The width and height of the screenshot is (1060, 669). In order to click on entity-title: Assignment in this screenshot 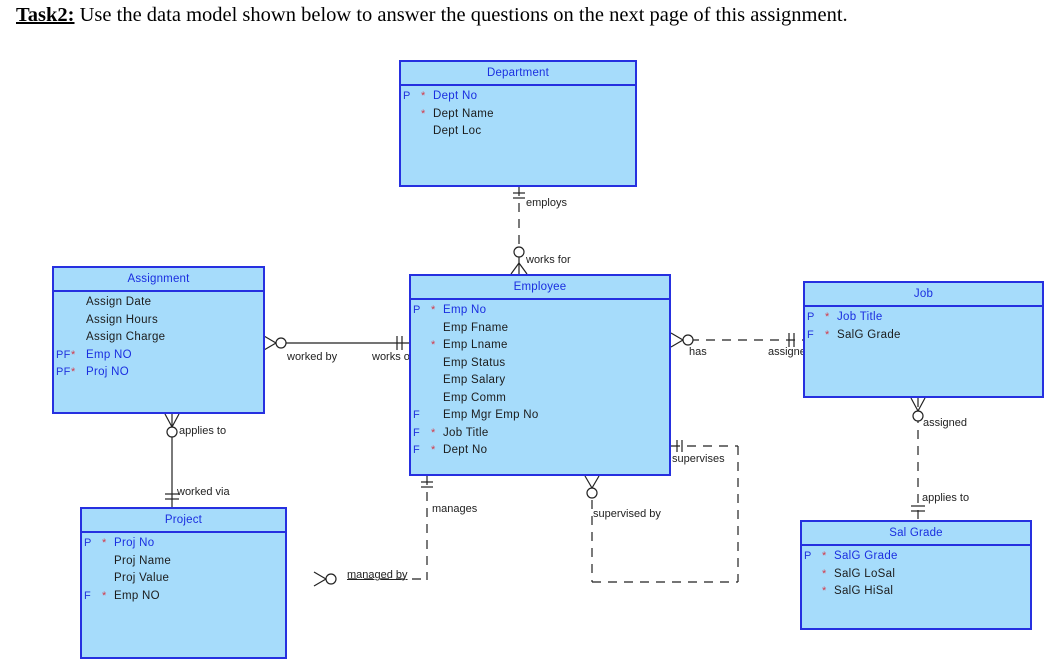, I will do `click(158, 280)`.